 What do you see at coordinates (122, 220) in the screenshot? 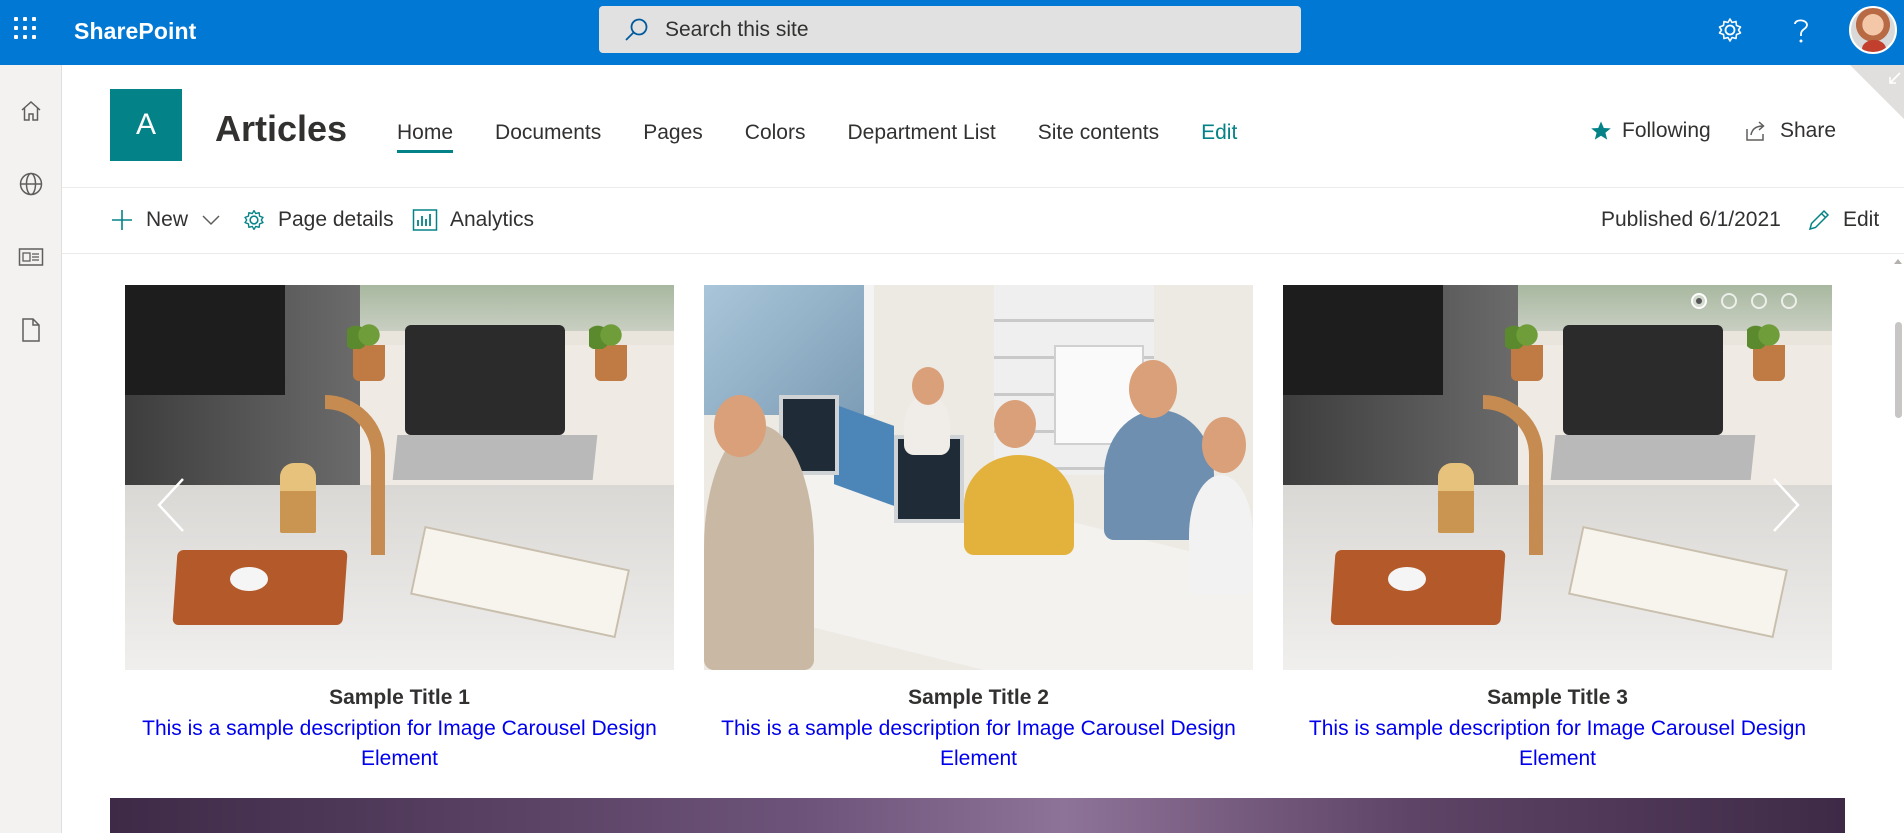
I see `plus-icon` at bounding box center [122, 220].